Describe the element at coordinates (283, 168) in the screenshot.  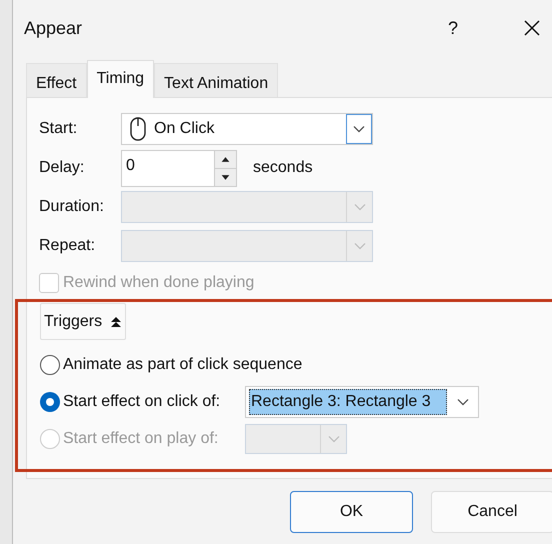
I see `unit-label: seconds` at that location.